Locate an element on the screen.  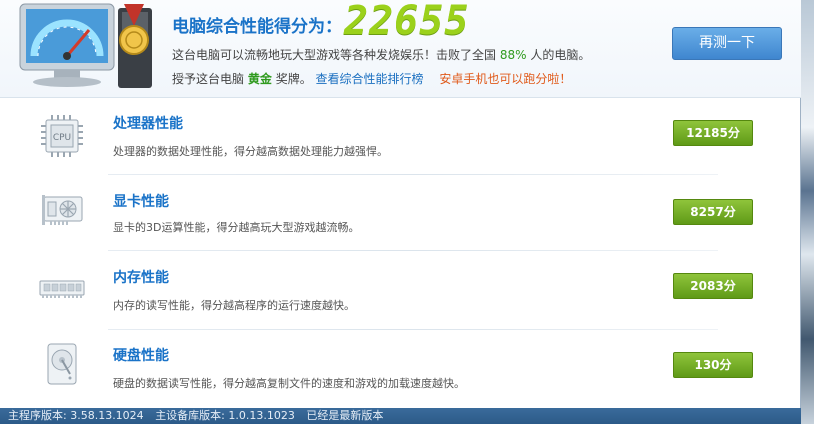
disk-title: 硬盘性能 is located at coordinates (141, 356).